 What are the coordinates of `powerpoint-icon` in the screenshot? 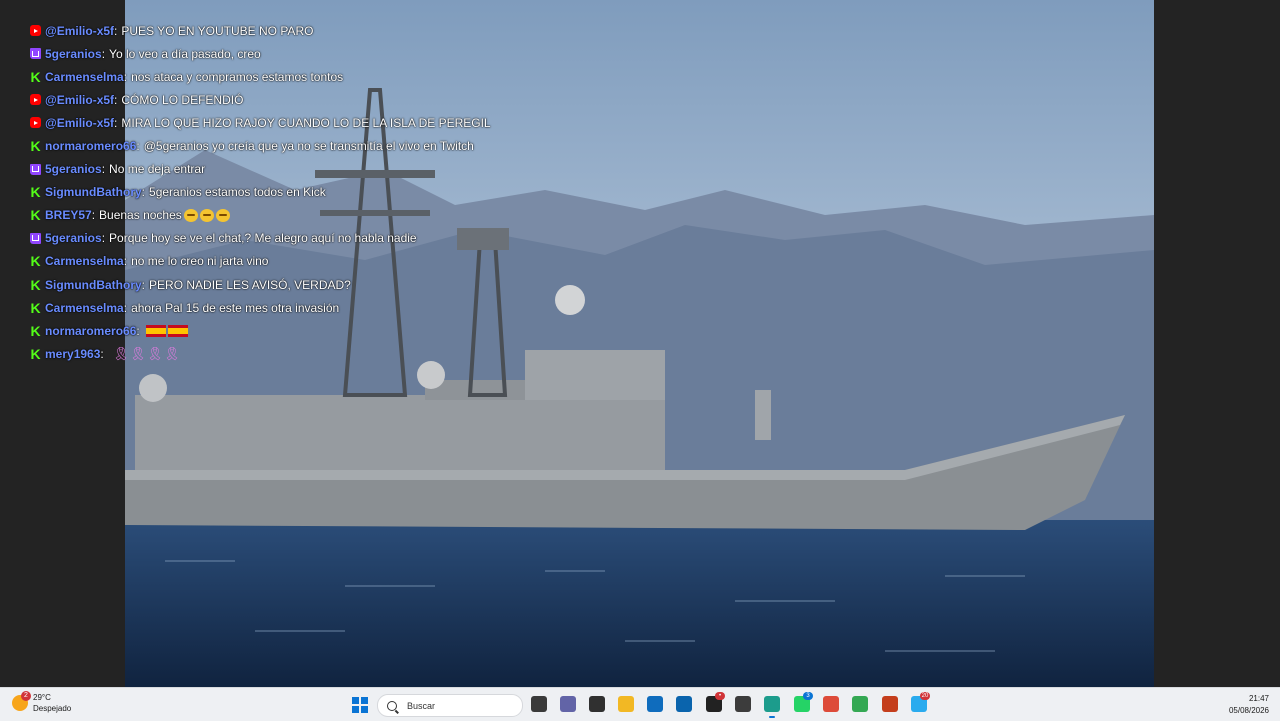 It's located at (890, 704).